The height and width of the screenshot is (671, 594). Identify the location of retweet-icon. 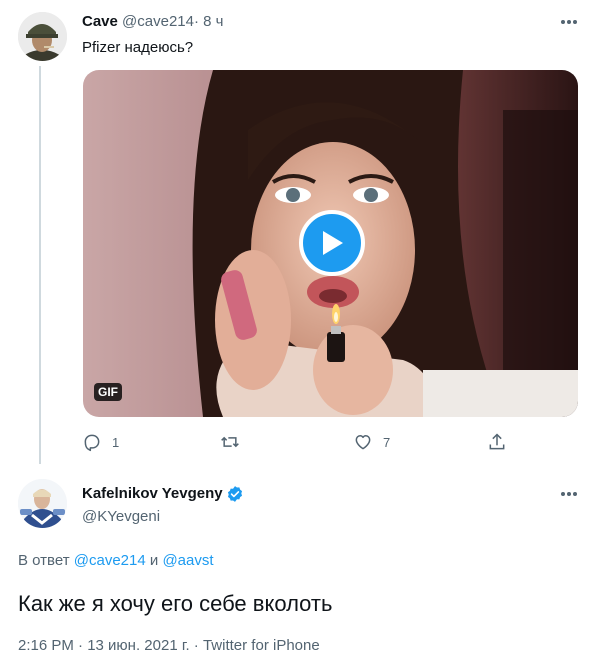
(230, 442).